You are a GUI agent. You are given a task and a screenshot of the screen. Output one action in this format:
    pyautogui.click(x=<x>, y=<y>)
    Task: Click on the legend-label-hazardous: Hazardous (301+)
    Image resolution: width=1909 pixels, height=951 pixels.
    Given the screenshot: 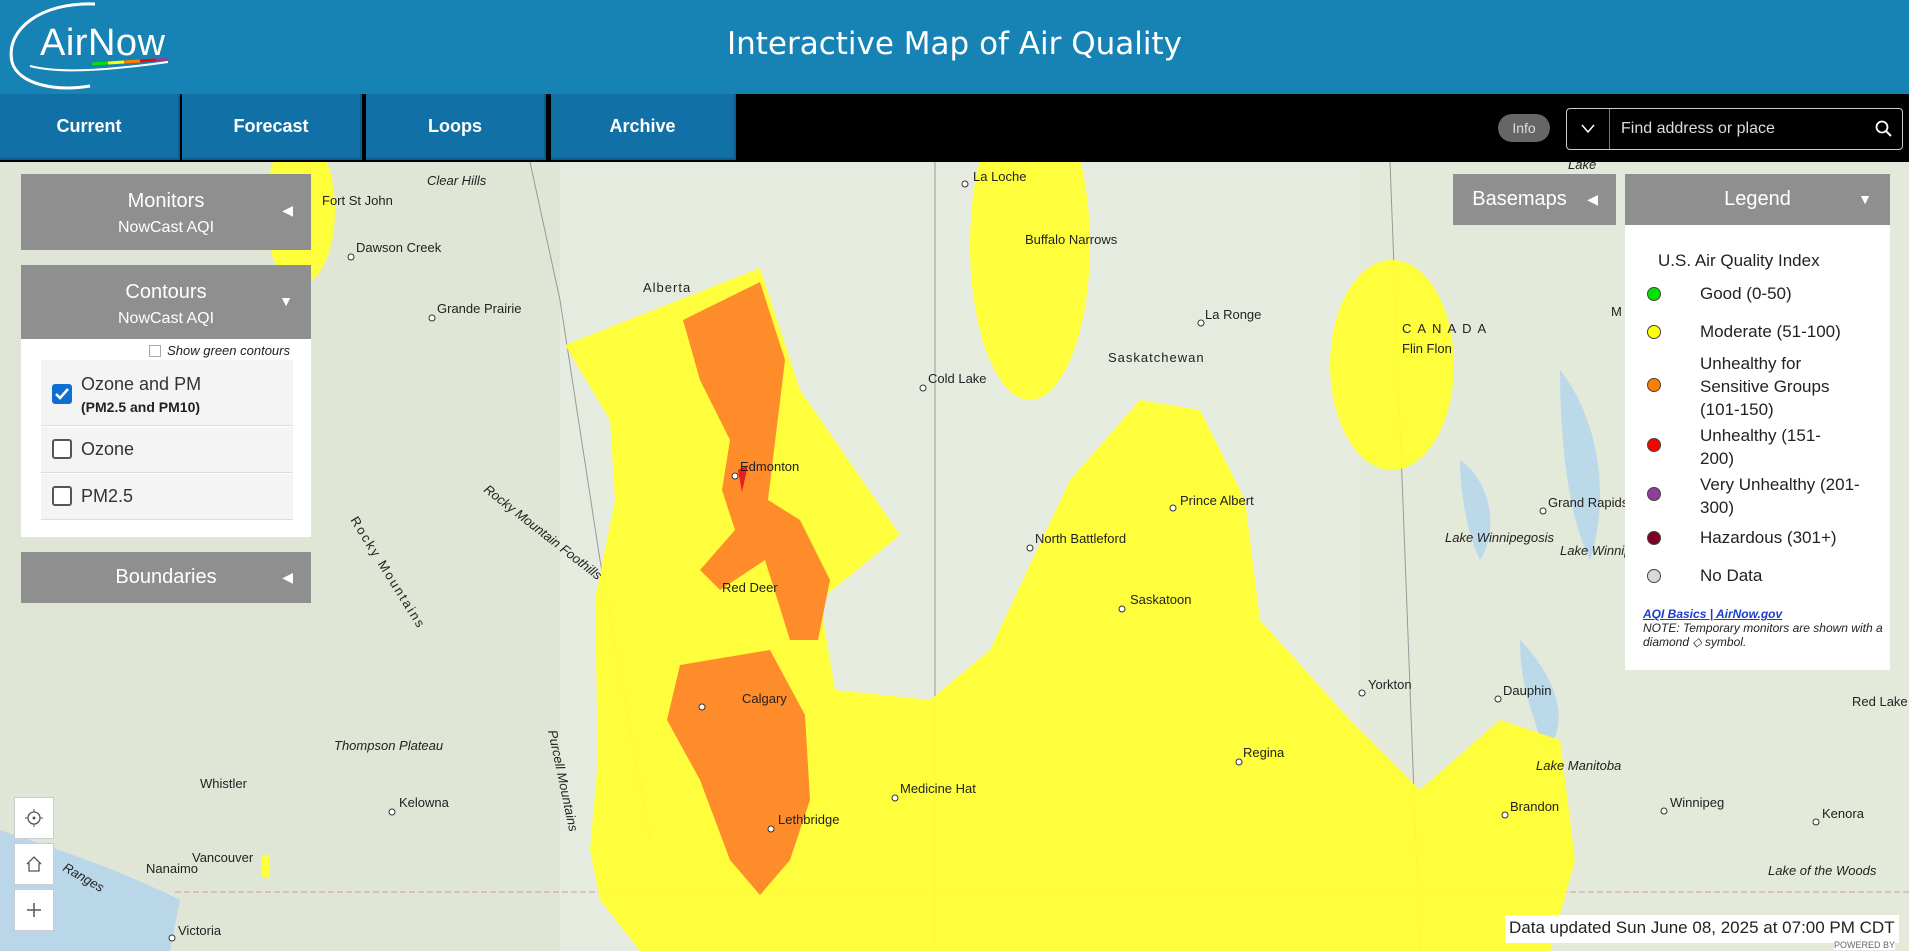 What is the action you would take?
    pyautogui.click(x=1768, y=537)
    